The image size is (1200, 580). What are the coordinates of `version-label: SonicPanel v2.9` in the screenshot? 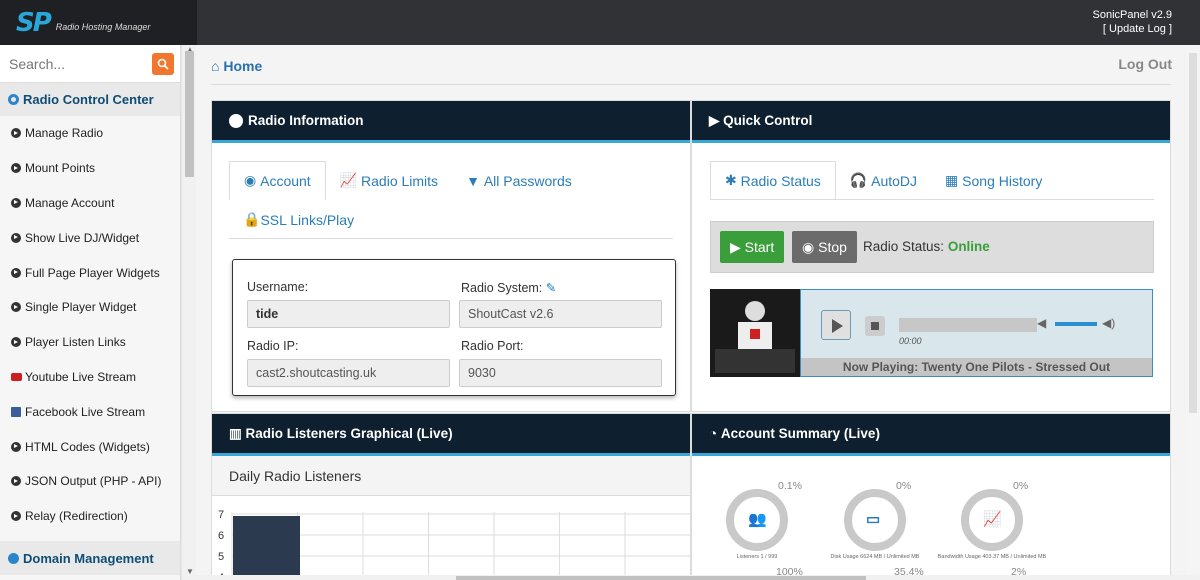 It's located at (1132, 15).